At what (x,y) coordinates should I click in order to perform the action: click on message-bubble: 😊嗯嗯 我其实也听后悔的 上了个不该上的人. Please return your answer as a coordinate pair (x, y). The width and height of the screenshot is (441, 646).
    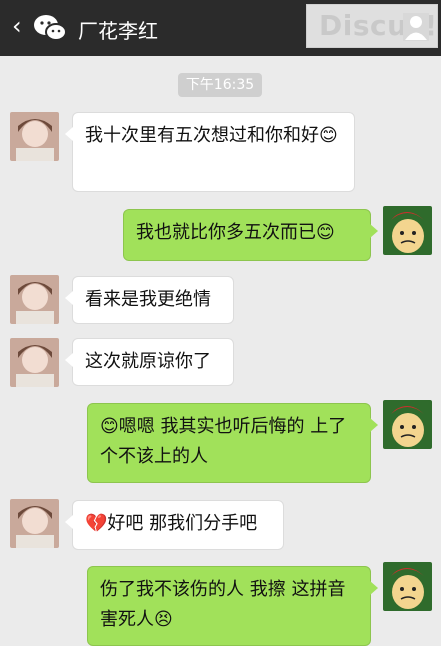
    Looking at the image, I should click on (232, 443).